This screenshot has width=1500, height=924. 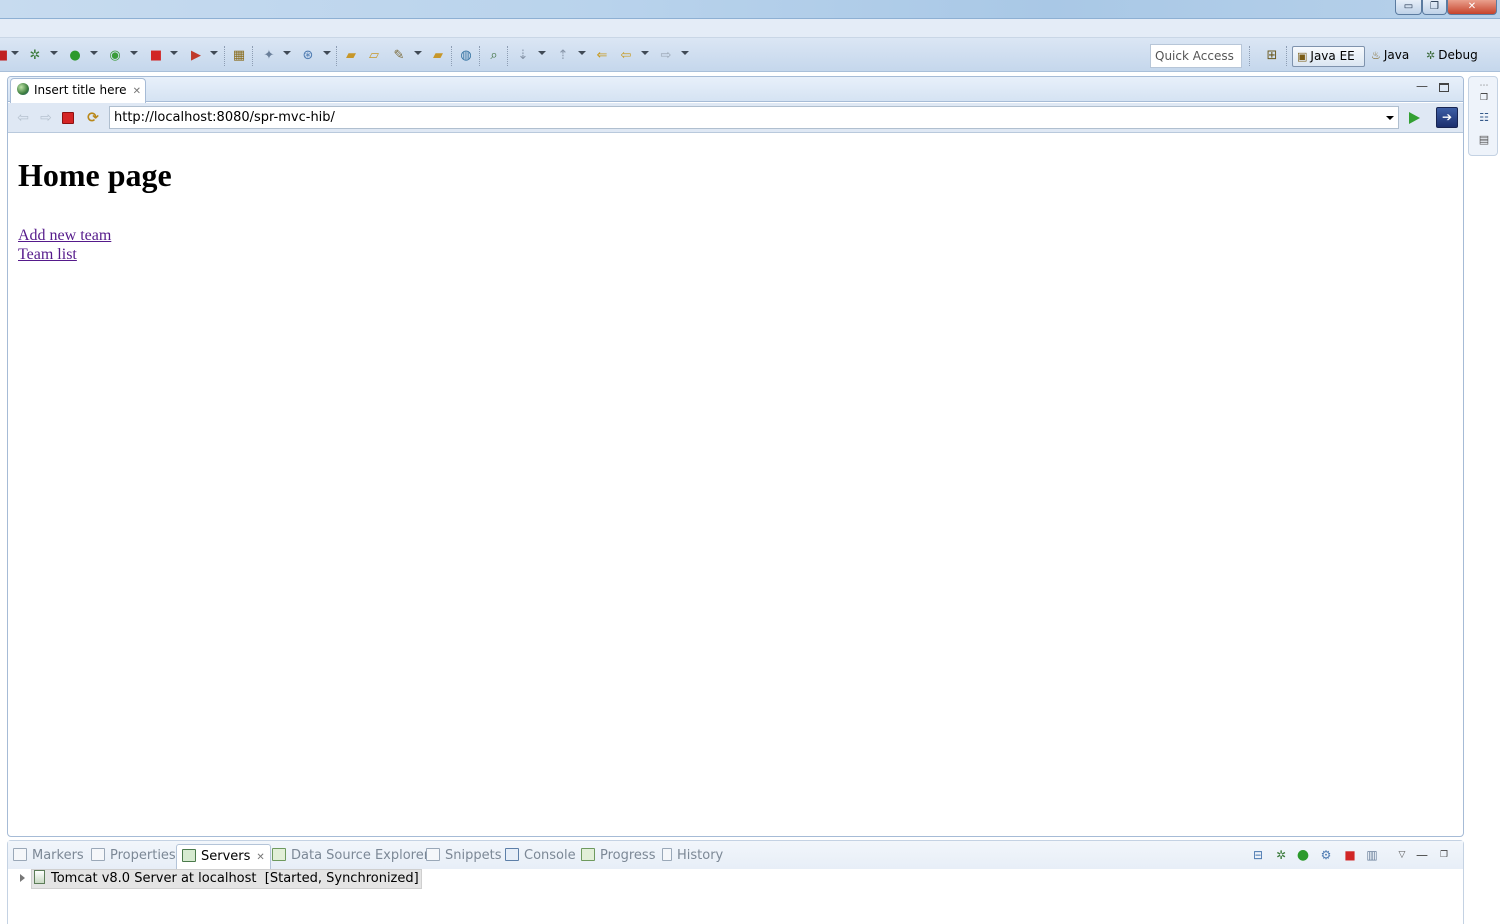 I want to click on open-external-browser-icon: ➔, so click(x=1447, y=117).